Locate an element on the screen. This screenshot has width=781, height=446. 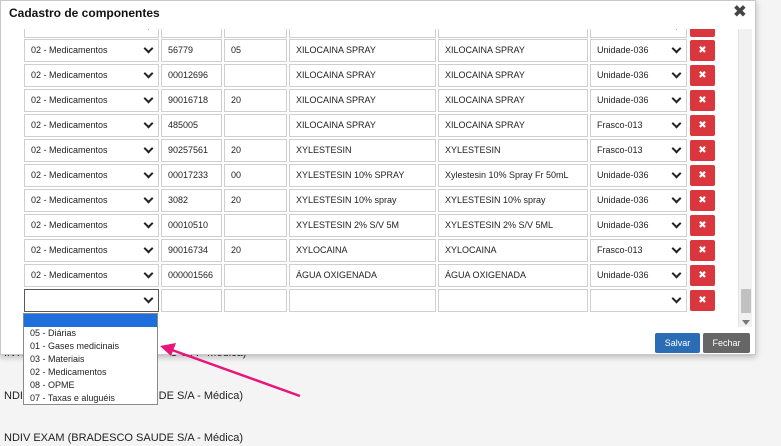
desc-input: XYLOCAINA is located at coordinates (513, 250).